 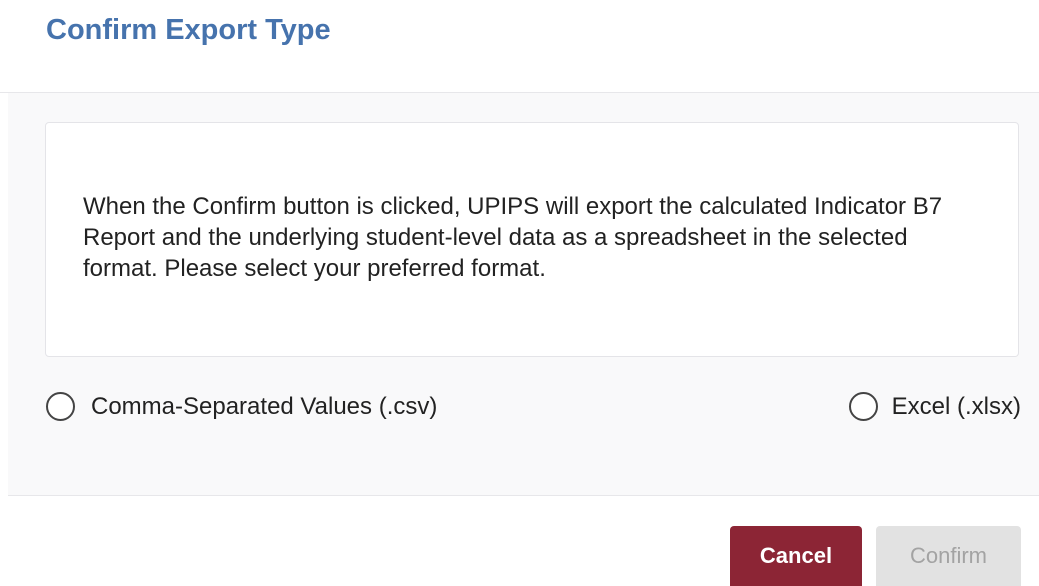 What do you see at coordinates (956, 406) in the screenshot?
I see `xlsx-radio-label: Excel (.xlsx)` at bounding box center [956, 406].